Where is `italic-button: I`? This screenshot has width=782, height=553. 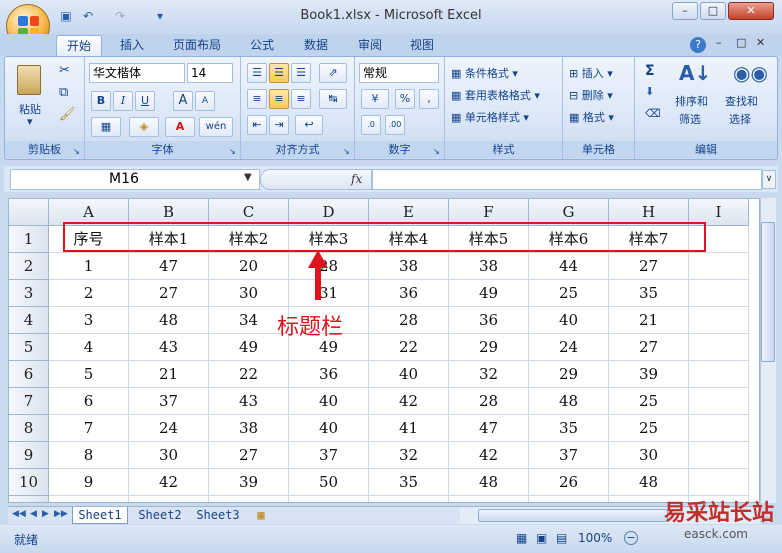 italic-button: I is located at coordinates (123, 101).